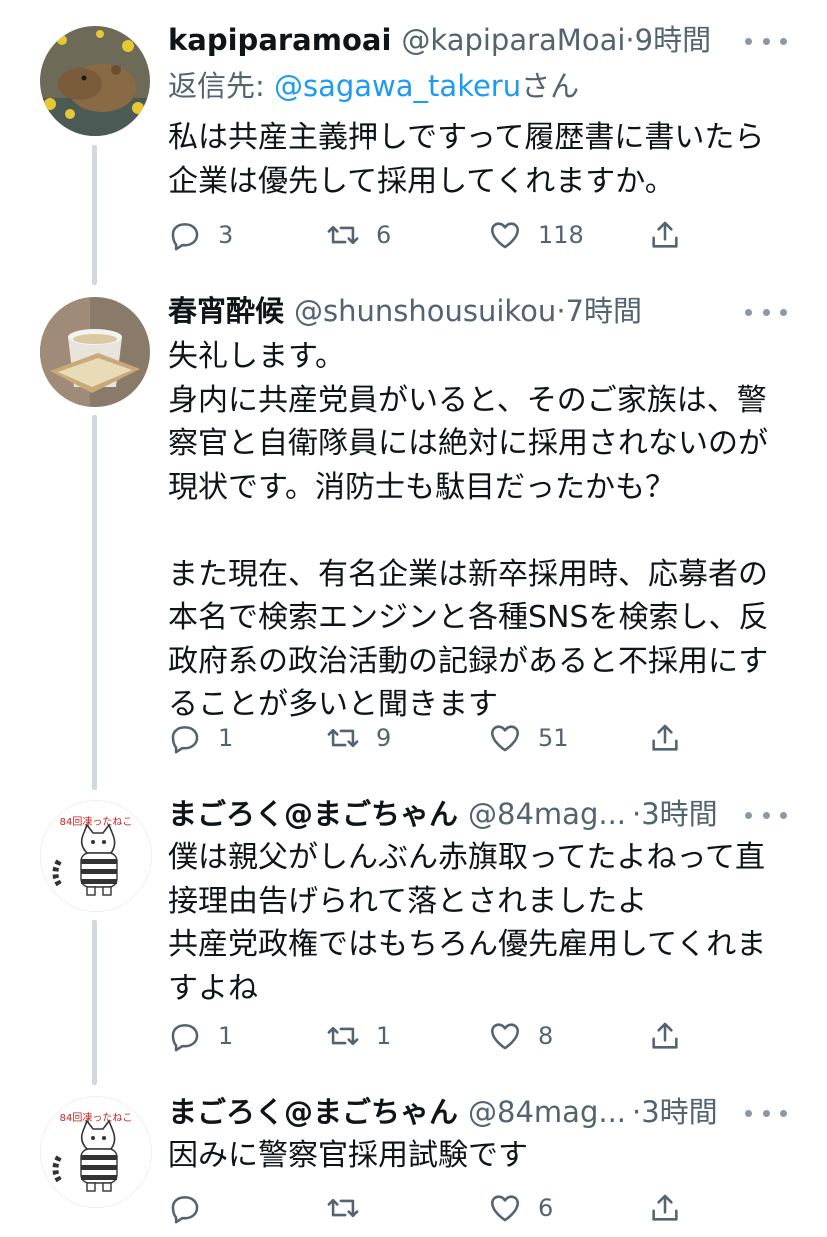  I want to click on reply-button: 3, so click(200, 235).